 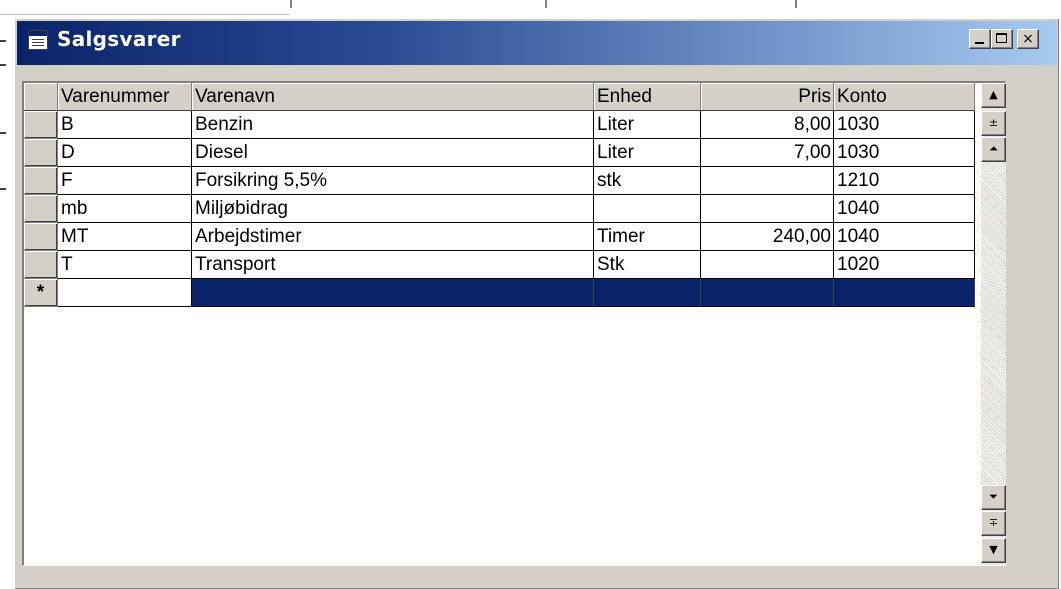 I want to click on cell-varenummer: T, so click(x=125, y=265).